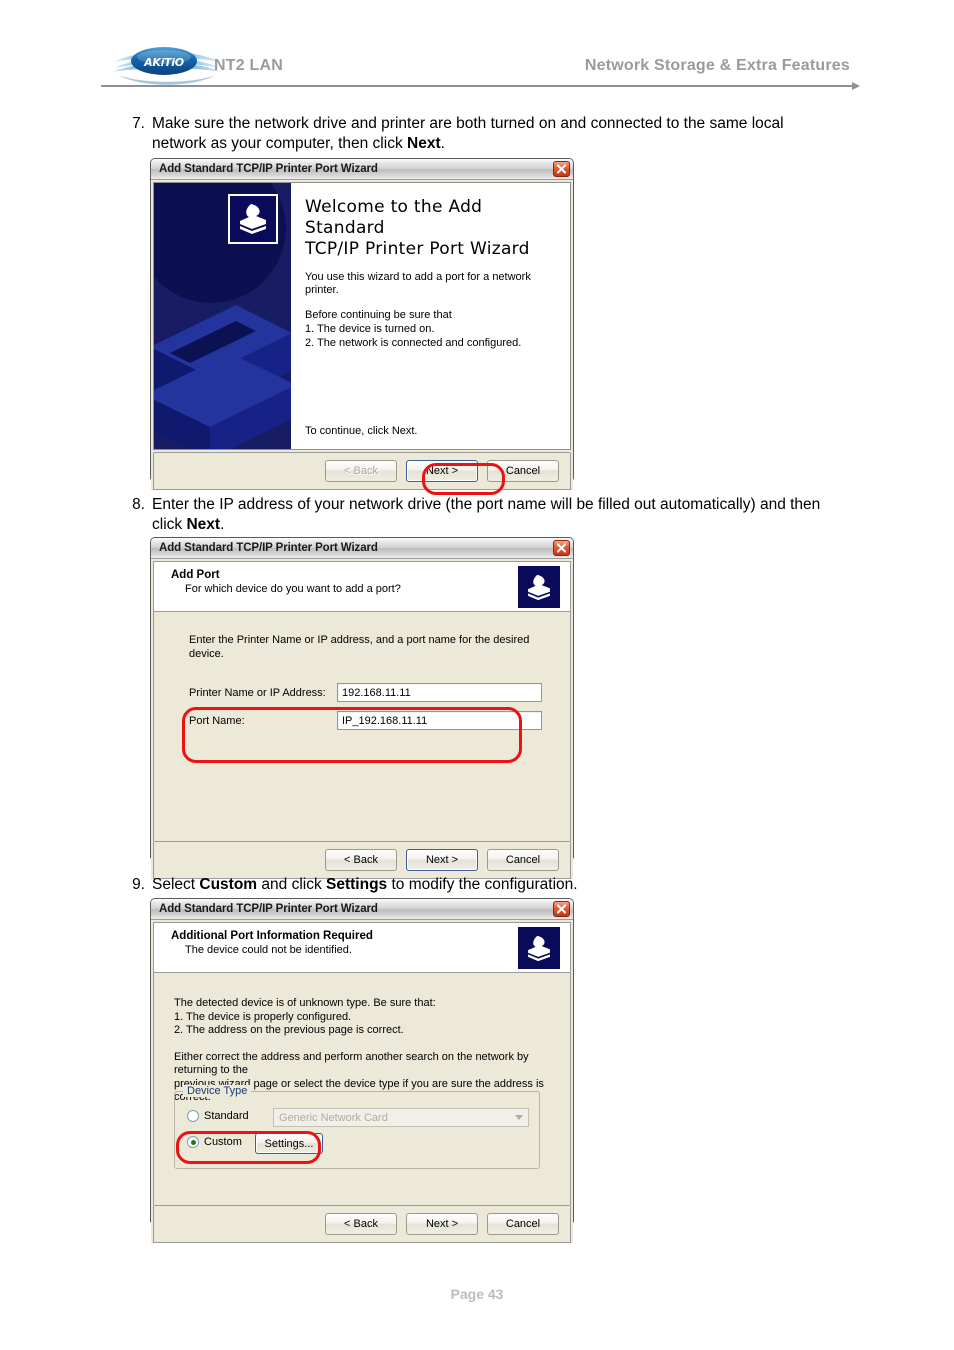 Image resolution: width=954 pixels, height=1350 pixels. I want to click on port-name-row: Port Name: IP_192.168.11.11, so click(365, 720).